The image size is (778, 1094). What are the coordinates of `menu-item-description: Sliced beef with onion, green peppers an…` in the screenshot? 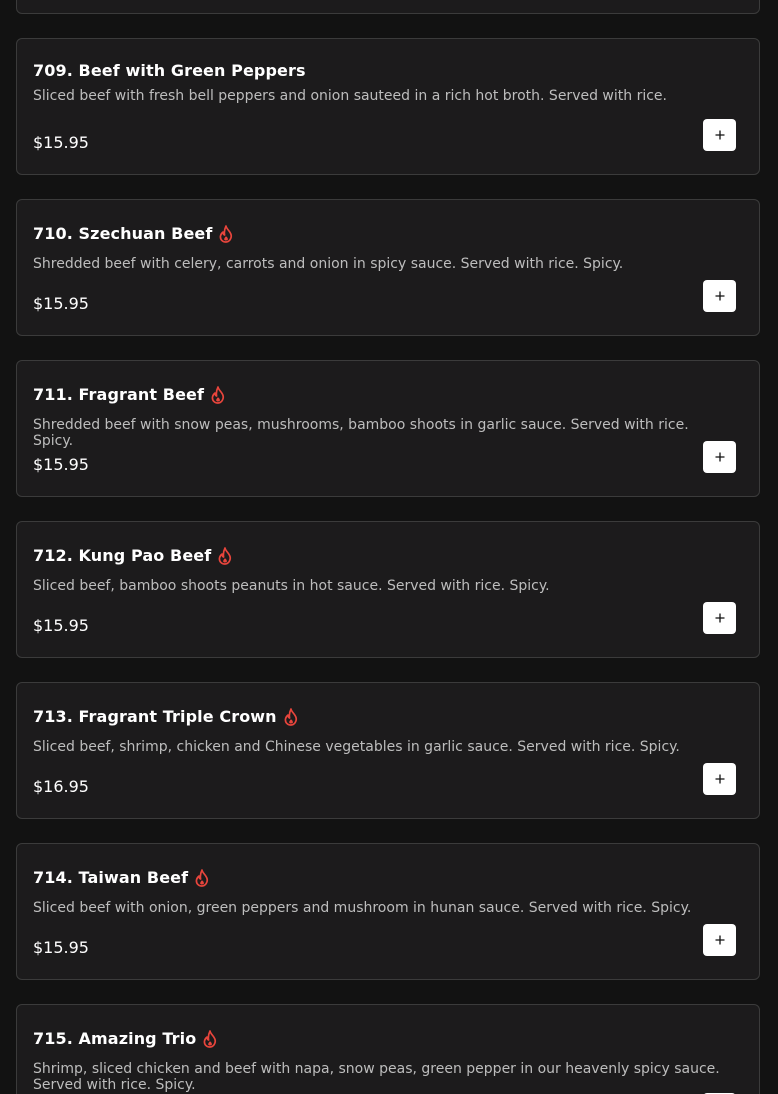 It's located at (362, 908).